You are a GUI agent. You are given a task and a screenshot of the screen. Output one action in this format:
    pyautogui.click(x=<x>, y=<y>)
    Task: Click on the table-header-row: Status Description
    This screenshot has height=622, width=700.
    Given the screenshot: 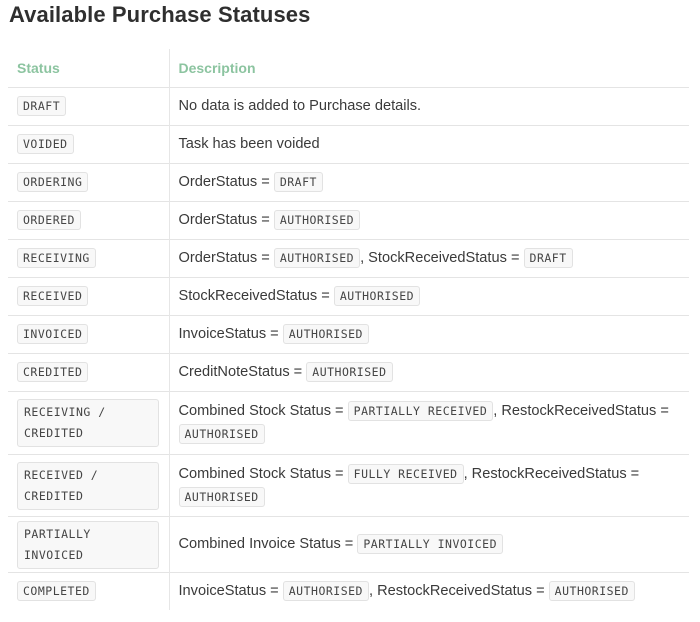 What is the action you would take?
    pyautogui.click(x=348, y=68)
    